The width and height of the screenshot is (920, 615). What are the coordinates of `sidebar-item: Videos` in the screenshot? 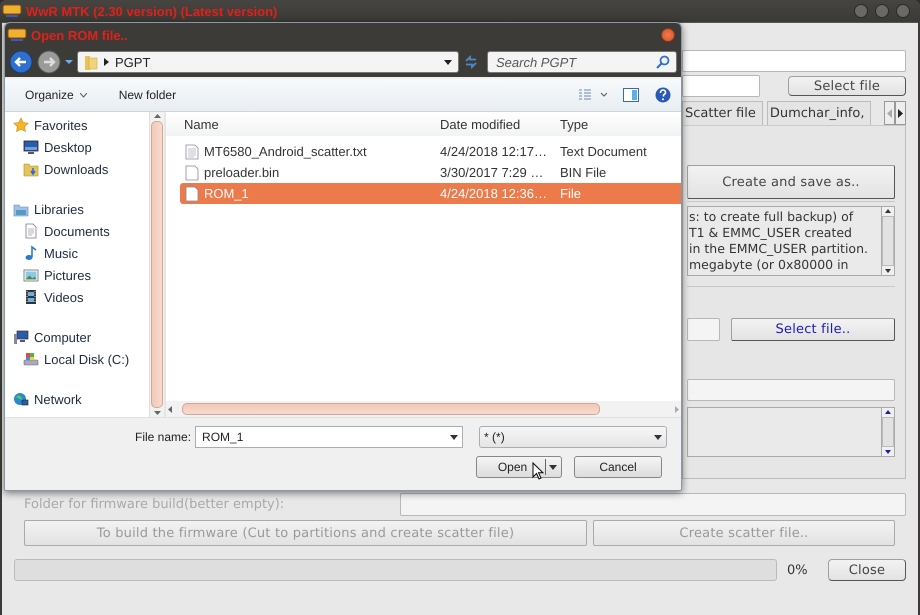 It's located at (48, 297).